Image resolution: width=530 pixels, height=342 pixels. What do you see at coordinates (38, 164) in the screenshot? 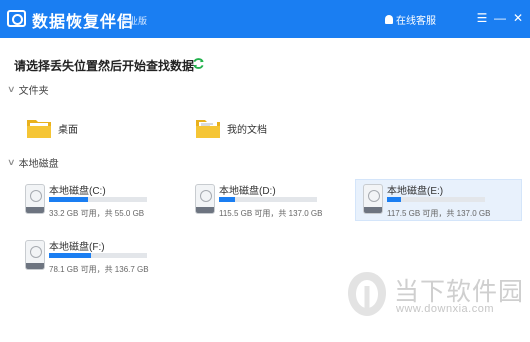
I see `drives-section-title: 本地磁盘` at bounding box center [38, 164].